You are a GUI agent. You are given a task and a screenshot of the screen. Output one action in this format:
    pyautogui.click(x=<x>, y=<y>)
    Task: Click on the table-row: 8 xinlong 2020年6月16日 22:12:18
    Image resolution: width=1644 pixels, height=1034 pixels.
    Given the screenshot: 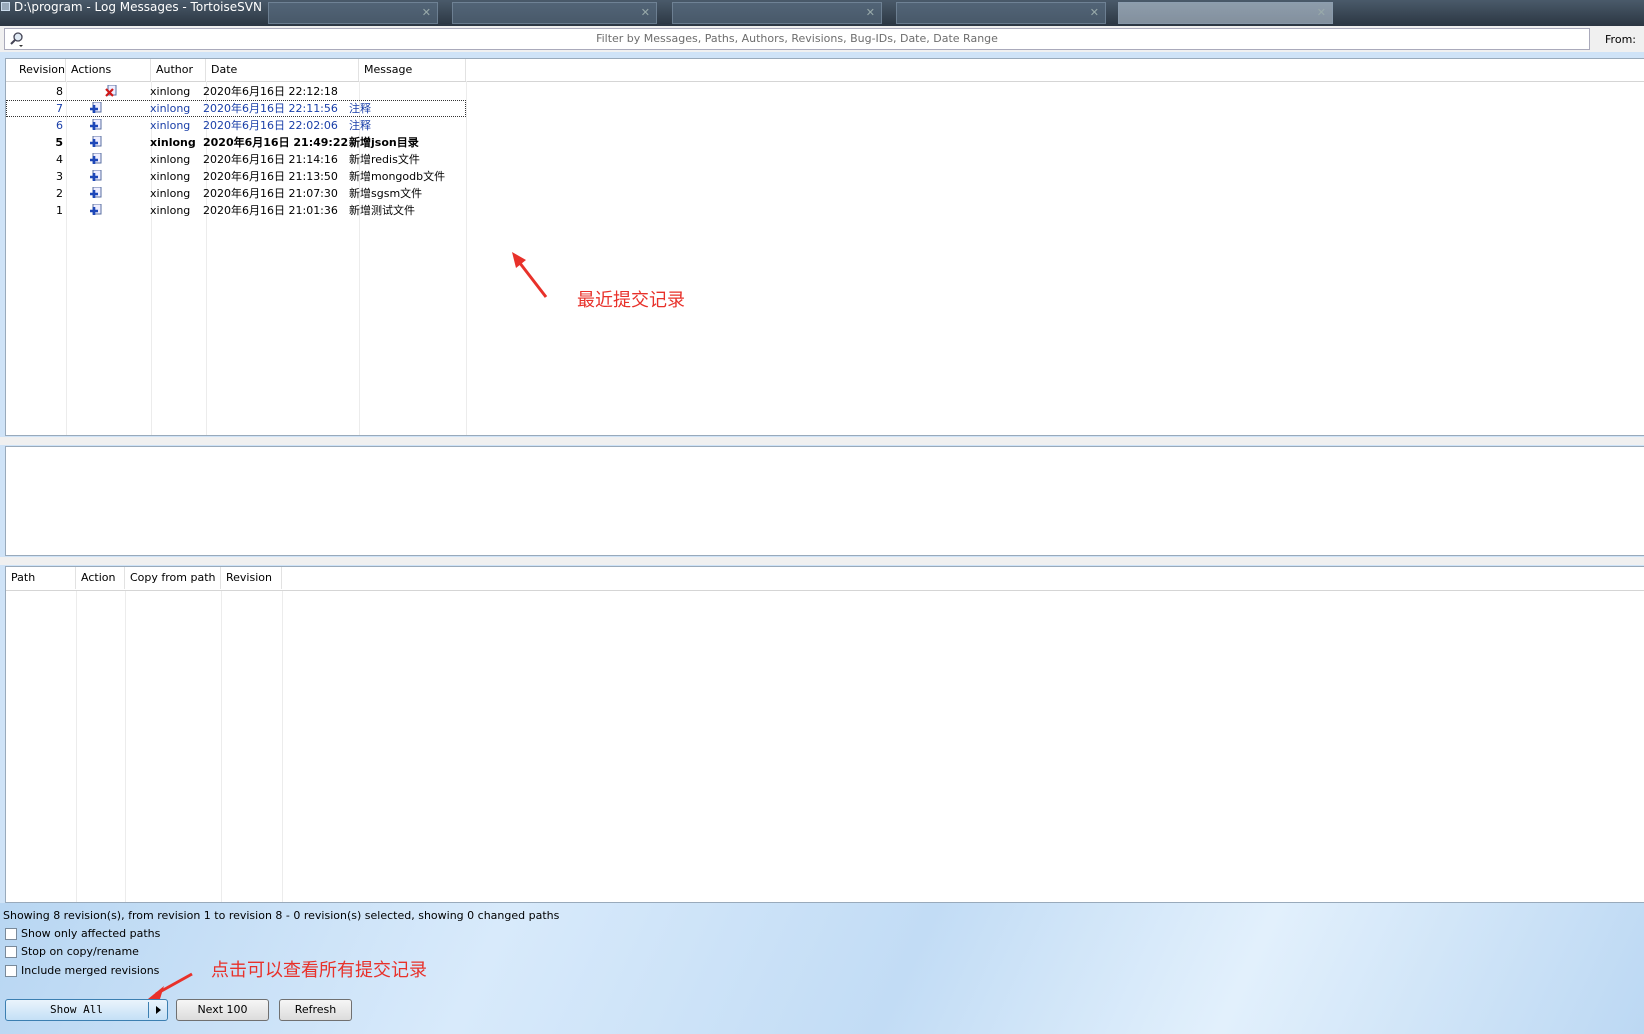 What is the action you would take?
    pyautogui.click(x=825, y=91)
    